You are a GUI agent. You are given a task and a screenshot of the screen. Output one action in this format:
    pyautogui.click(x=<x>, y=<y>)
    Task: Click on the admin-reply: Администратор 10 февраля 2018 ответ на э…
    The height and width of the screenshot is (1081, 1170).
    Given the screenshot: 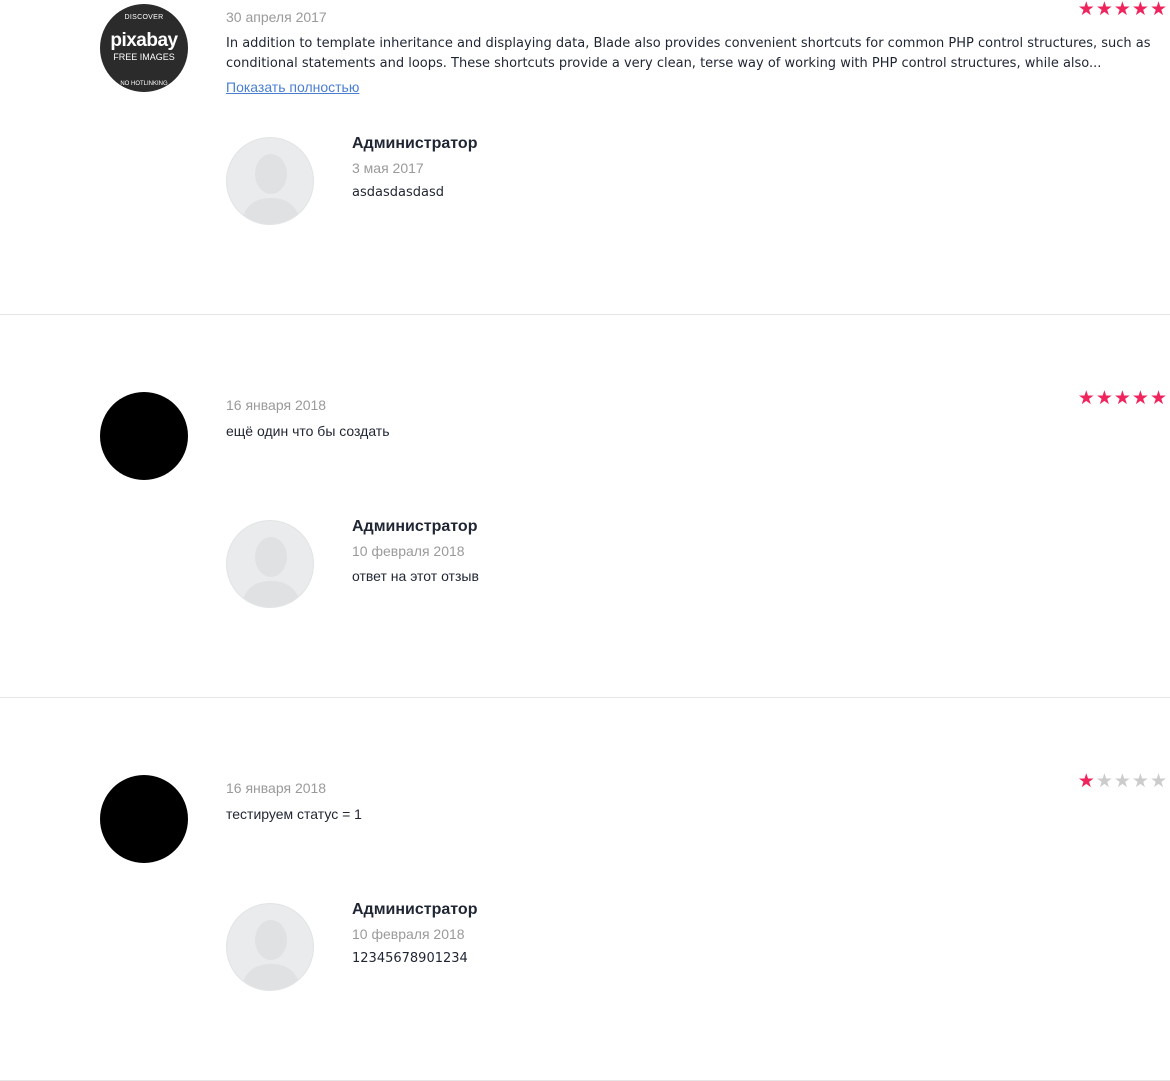 What is the action you would take?
    pyautogui.click(x=576, y=564)
    